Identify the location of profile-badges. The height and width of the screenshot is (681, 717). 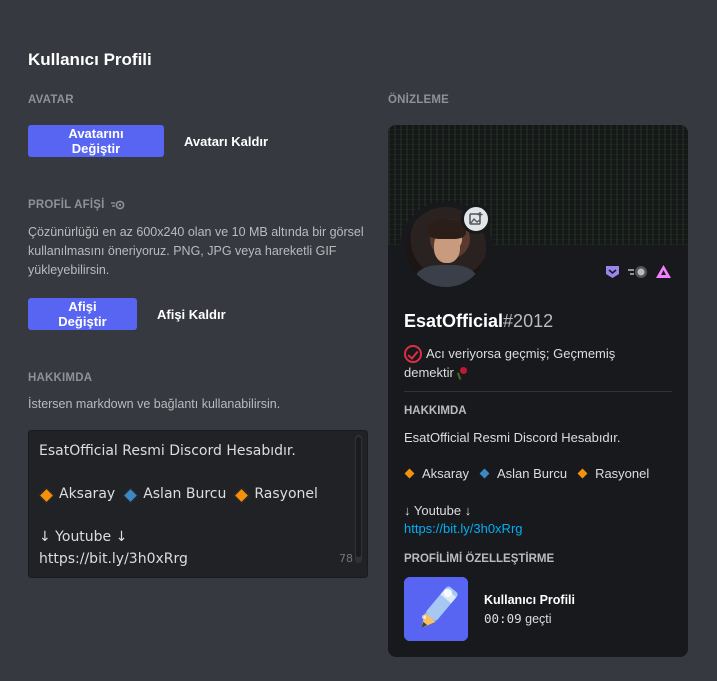
(638, 271).